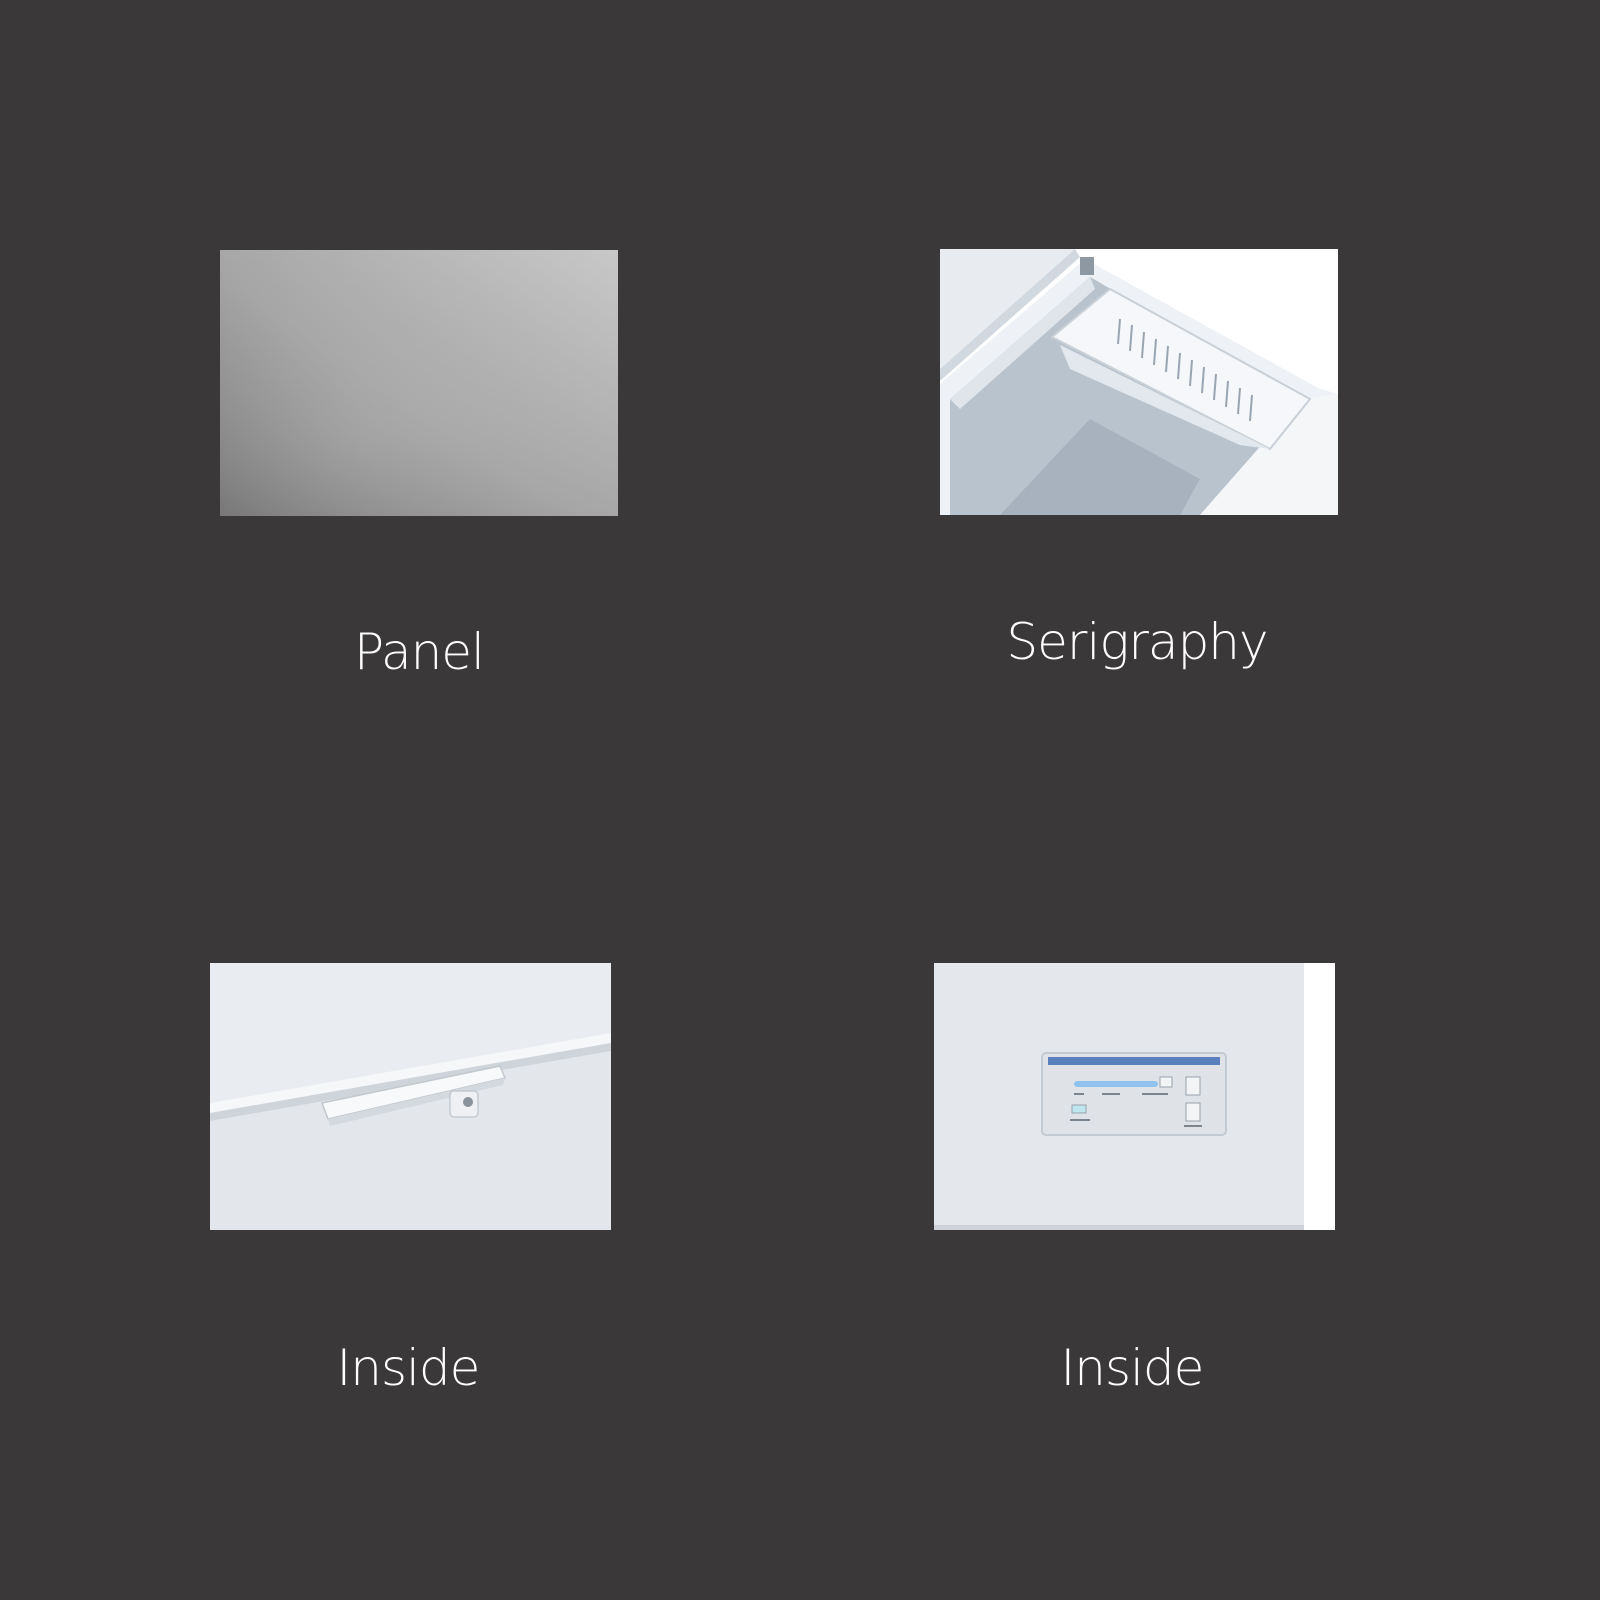 The image size is (1600, 1600). I want to click on freezer-basket-photo, so click(1139, 382).